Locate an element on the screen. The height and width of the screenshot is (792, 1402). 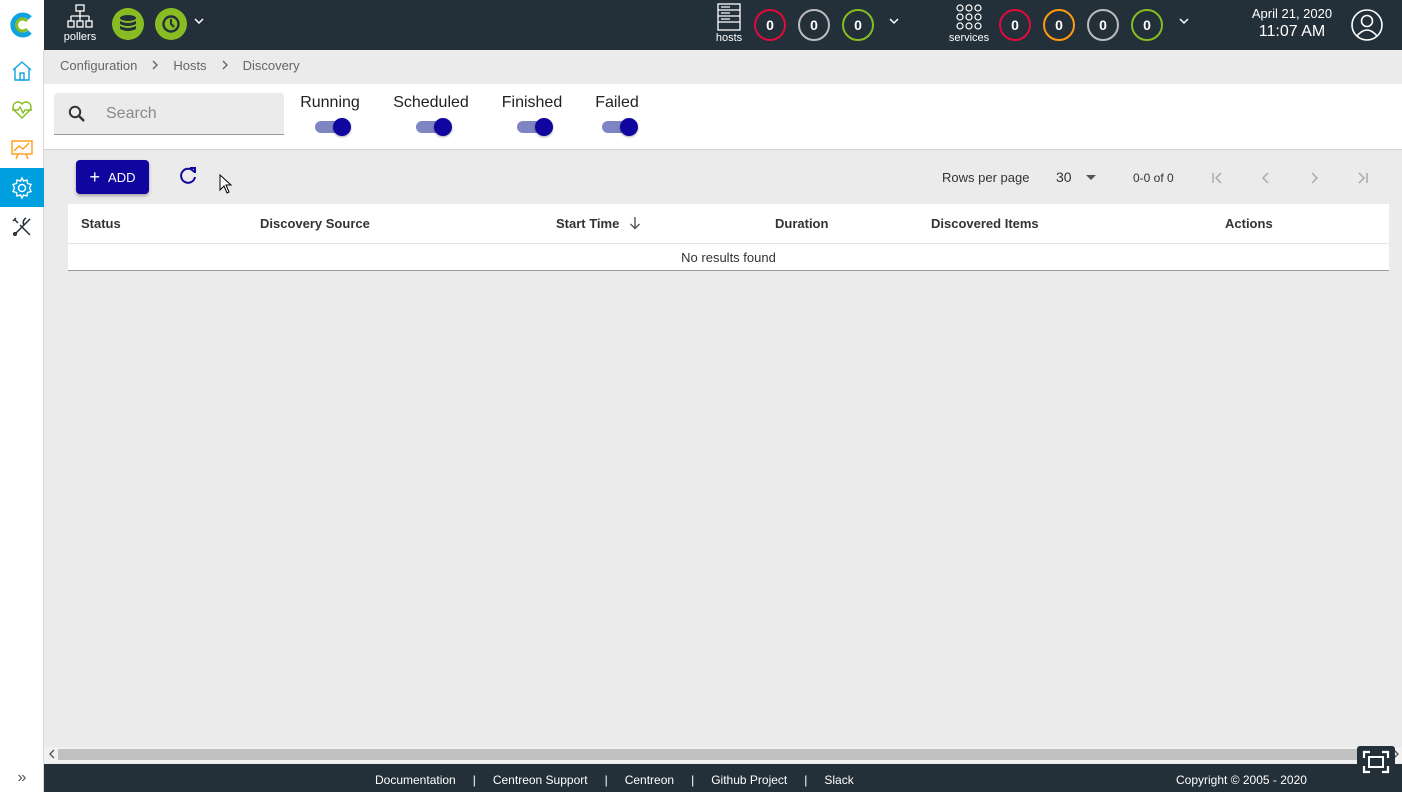
services-grid-icon is located at coordinates (969, 17).